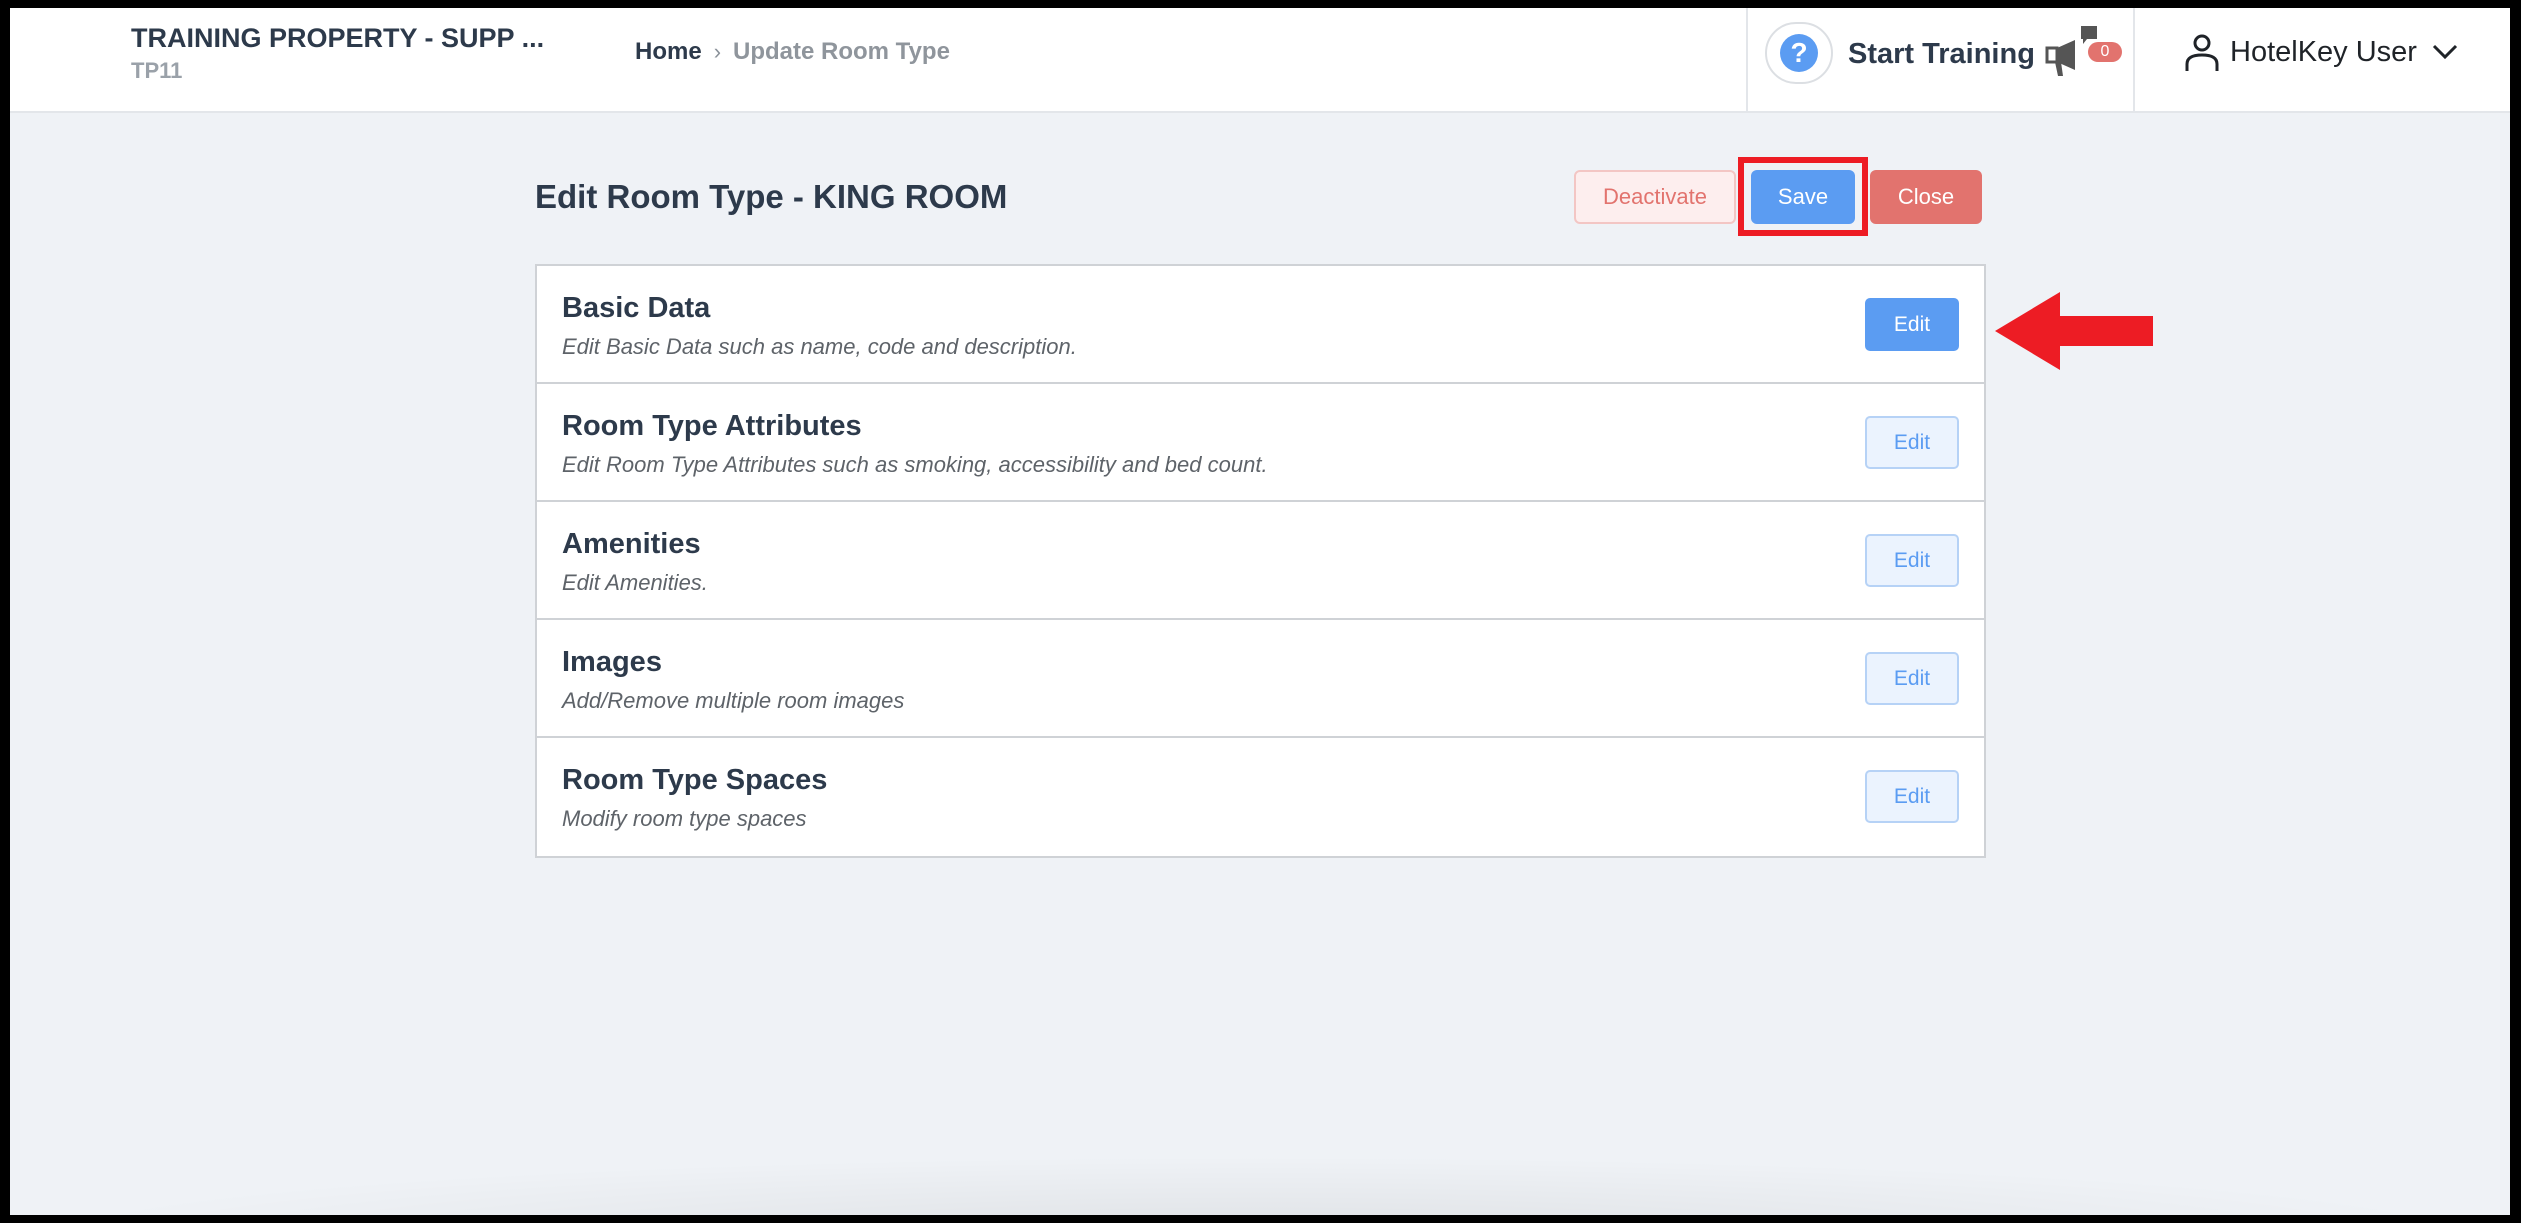  I want to click on close-button: Close, so click(1926, 197).